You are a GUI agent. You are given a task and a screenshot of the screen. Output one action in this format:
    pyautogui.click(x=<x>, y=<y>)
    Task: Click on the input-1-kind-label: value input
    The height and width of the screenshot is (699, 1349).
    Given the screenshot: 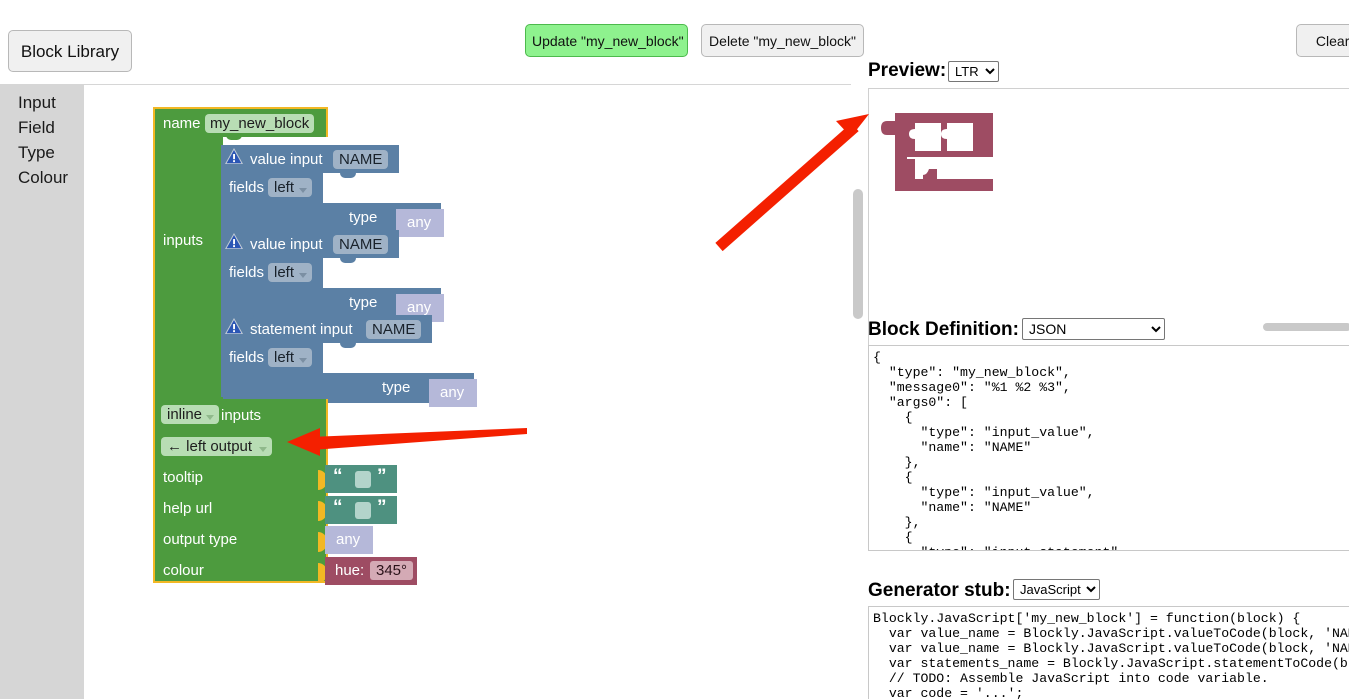 What is the action you would take?
    pyautogui.click(x=286, y=159)
    